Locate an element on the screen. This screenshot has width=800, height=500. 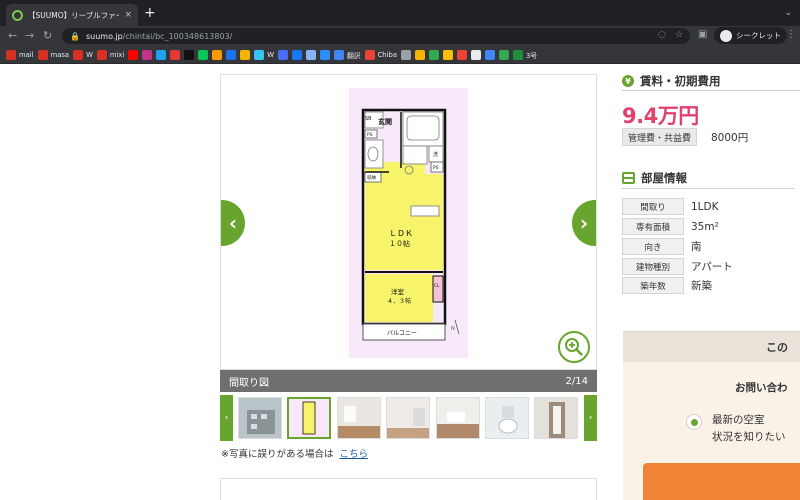
bookmark-label: W is located at coordinates (89, 54).